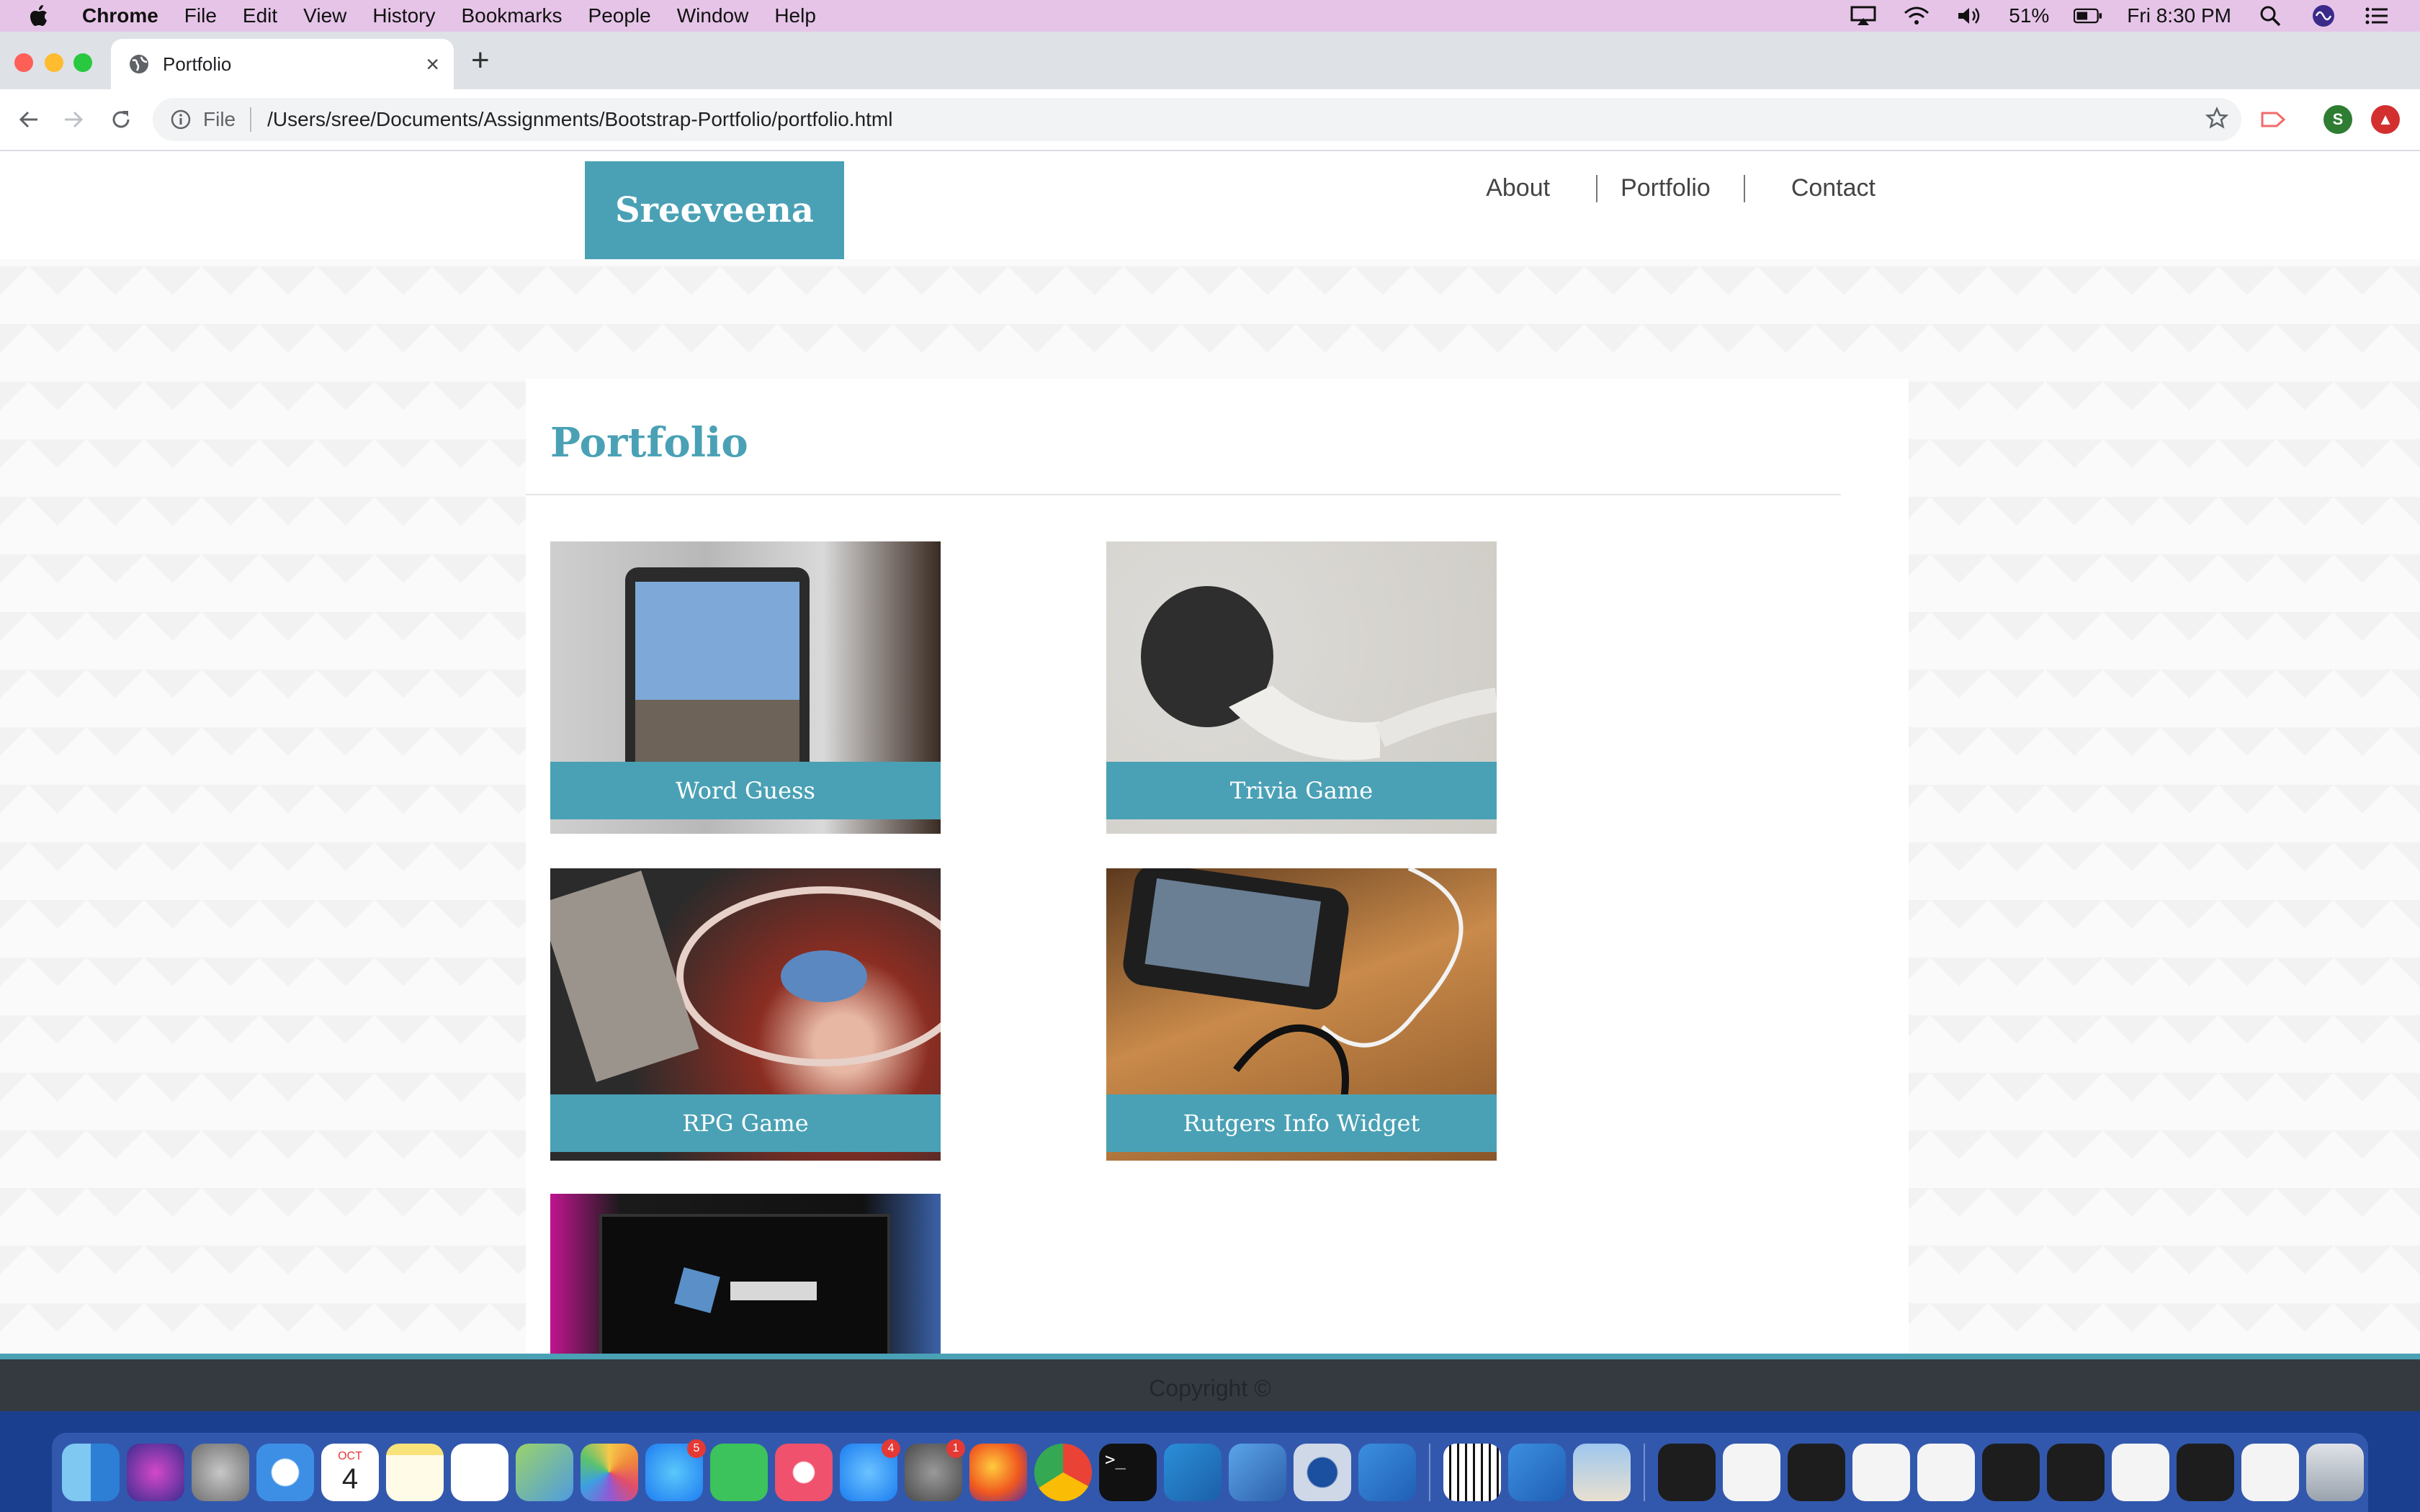 The image size is (2420, 1512). Describe the element at coordinates (479, 1472) in the screenshot. I see `reminders-icon` at that location.